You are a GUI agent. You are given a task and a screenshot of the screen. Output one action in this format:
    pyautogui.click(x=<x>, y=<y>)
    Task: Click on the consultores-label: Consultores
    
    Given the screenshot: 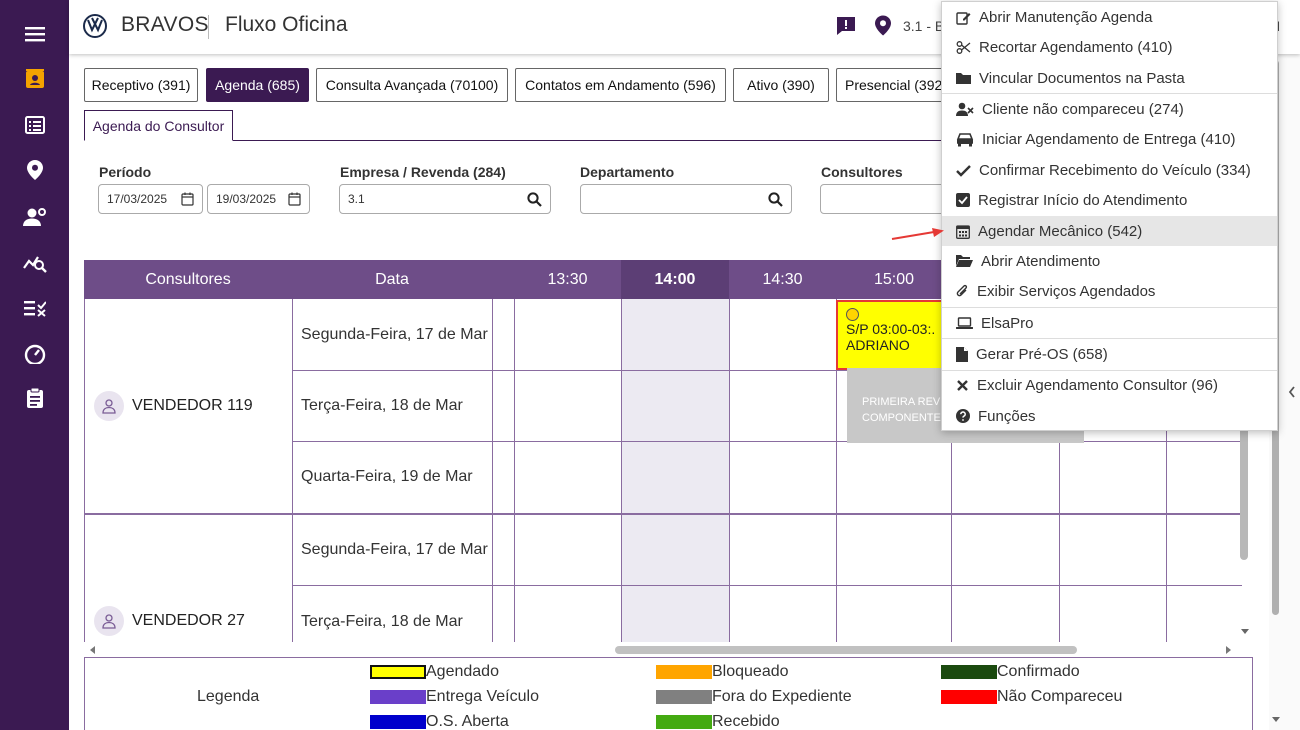 What is the action you would take?
    pyautogui.click(x=862, y=172)
    